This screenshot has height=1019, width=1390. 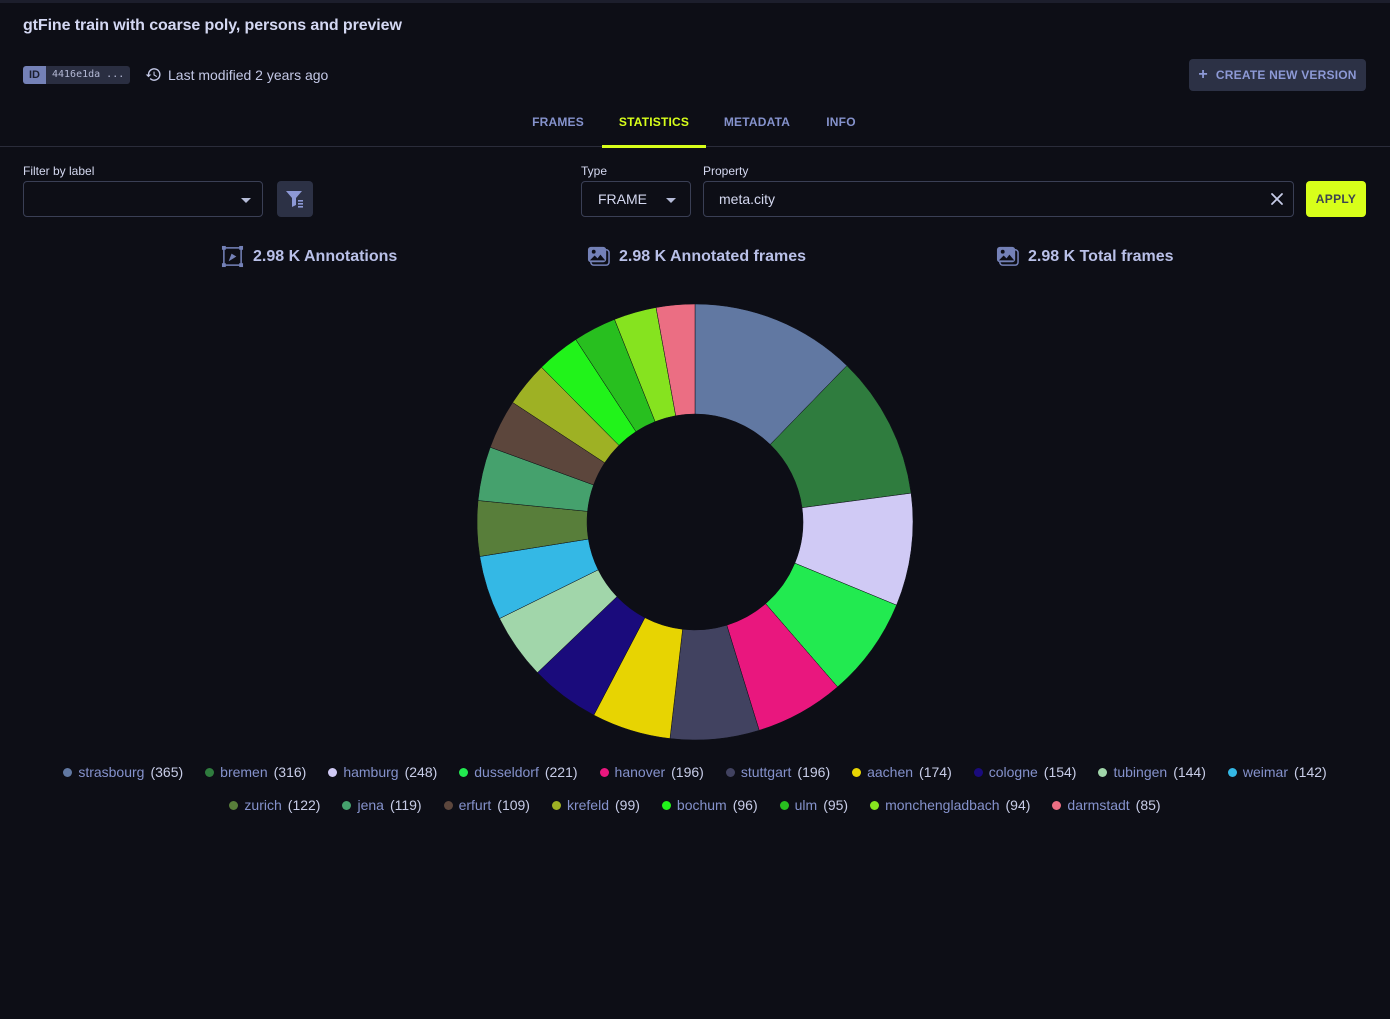 I want to click on legend-count: (96), so click(x=745, y=805).